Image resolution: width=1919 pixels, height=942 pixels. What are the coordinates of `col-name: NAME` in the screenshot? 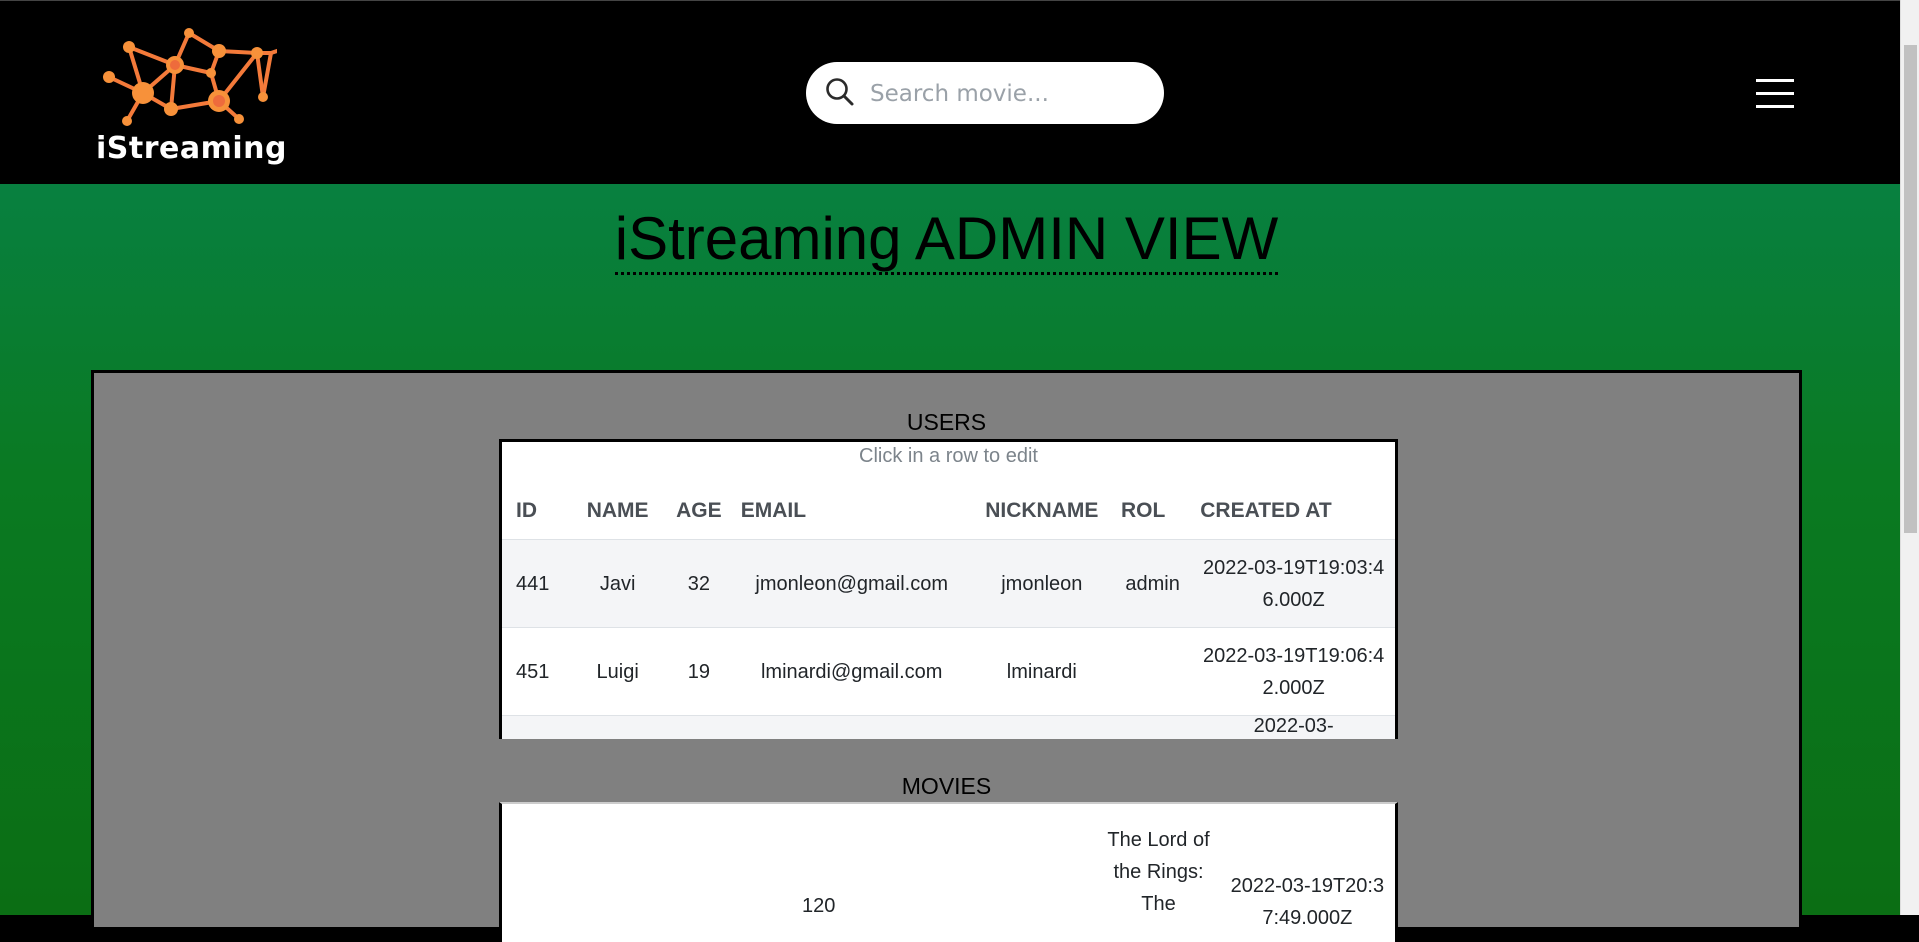 It's located at (617, 510).